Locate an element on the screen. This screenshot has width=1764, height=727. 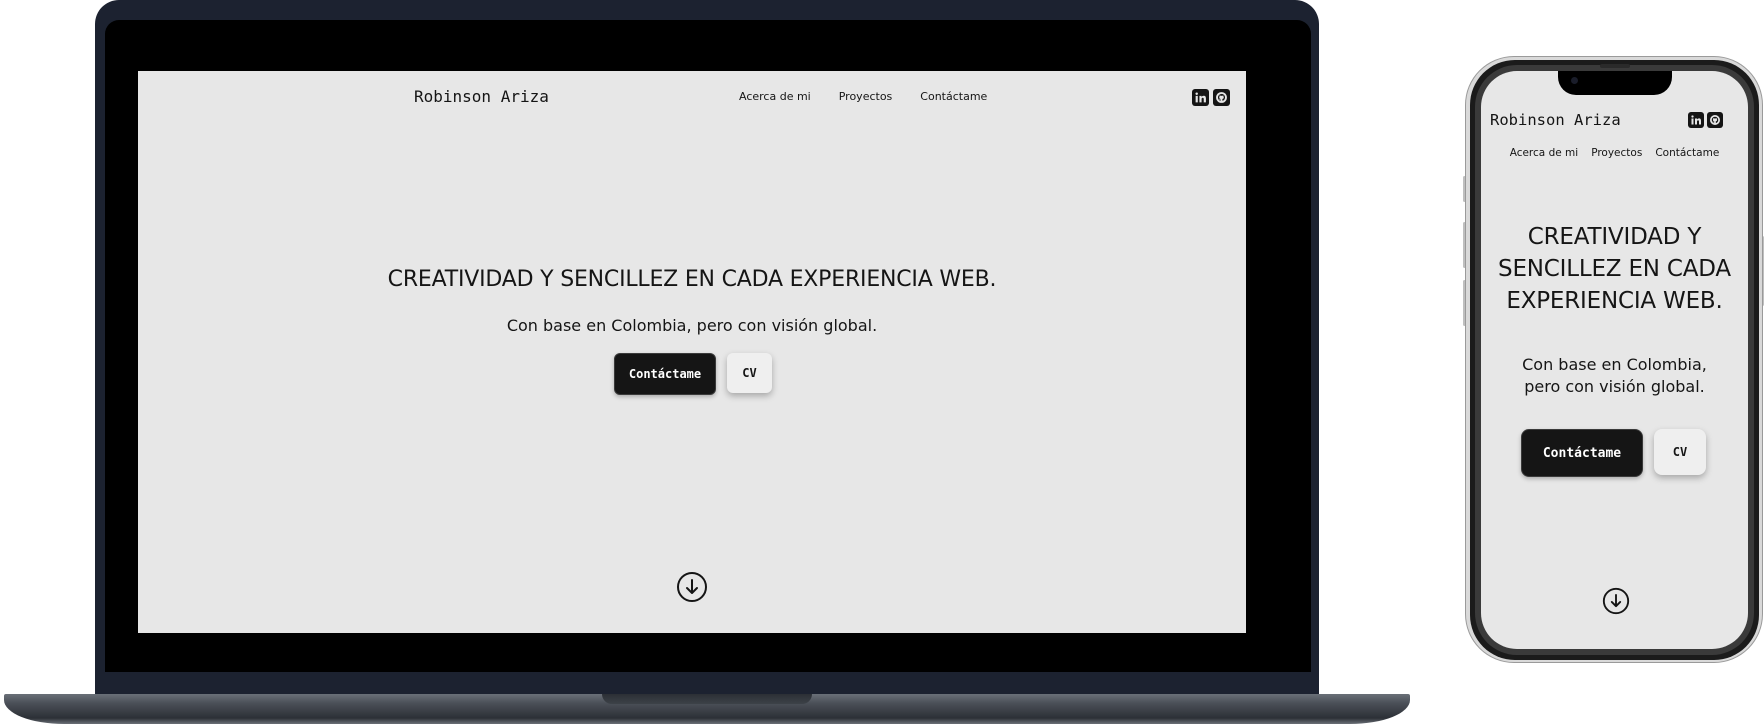
mobile-contact-button: Contáctame is located at coordinates (1582, 453).